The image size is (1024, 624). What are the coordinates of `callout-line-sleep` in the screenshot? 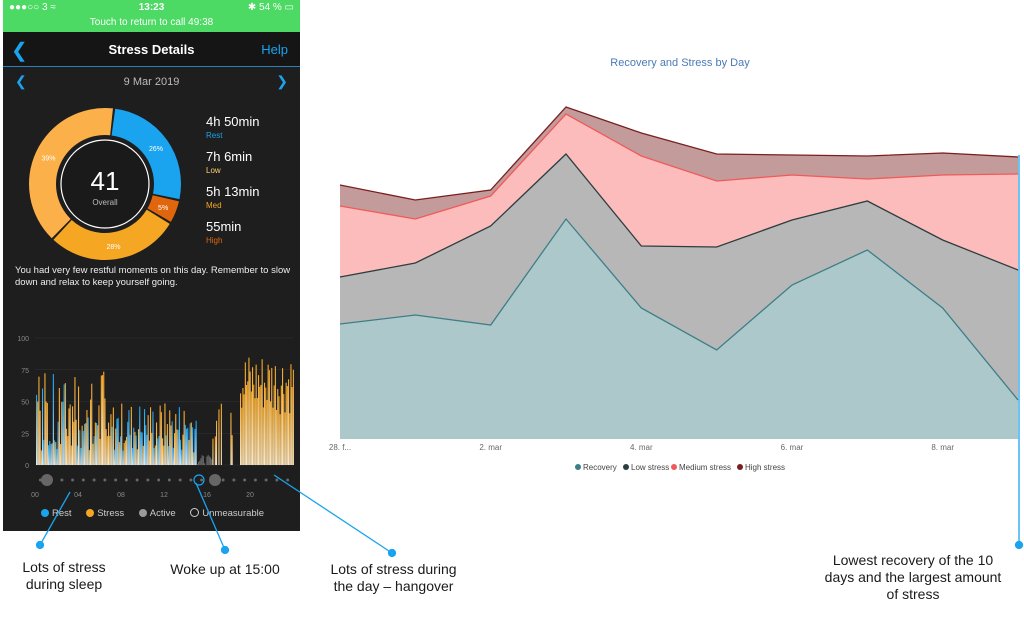 It's located at (55, 518).